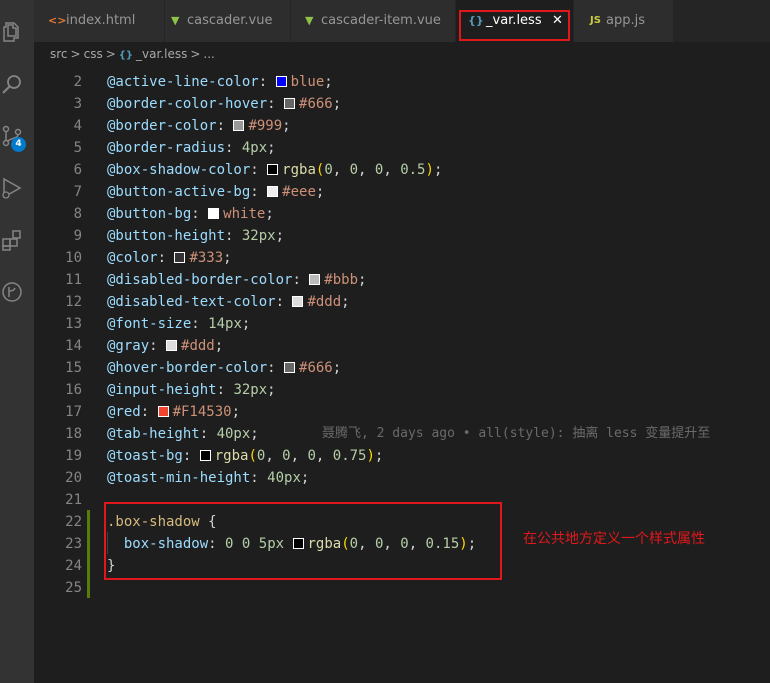  What do you see at coordinates (402, 148) in the screenshot?
I see `code-line: 5 @border-radius: 4px;` at bounding box center [402, 148].